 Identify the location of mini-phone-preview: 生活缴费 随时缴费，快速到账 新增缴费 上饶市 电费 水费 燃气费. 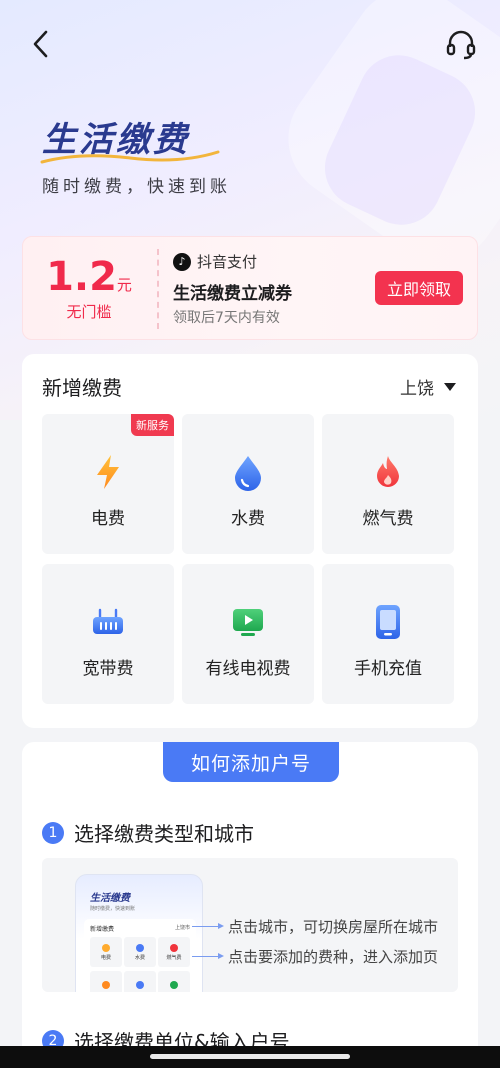
(139, 933).